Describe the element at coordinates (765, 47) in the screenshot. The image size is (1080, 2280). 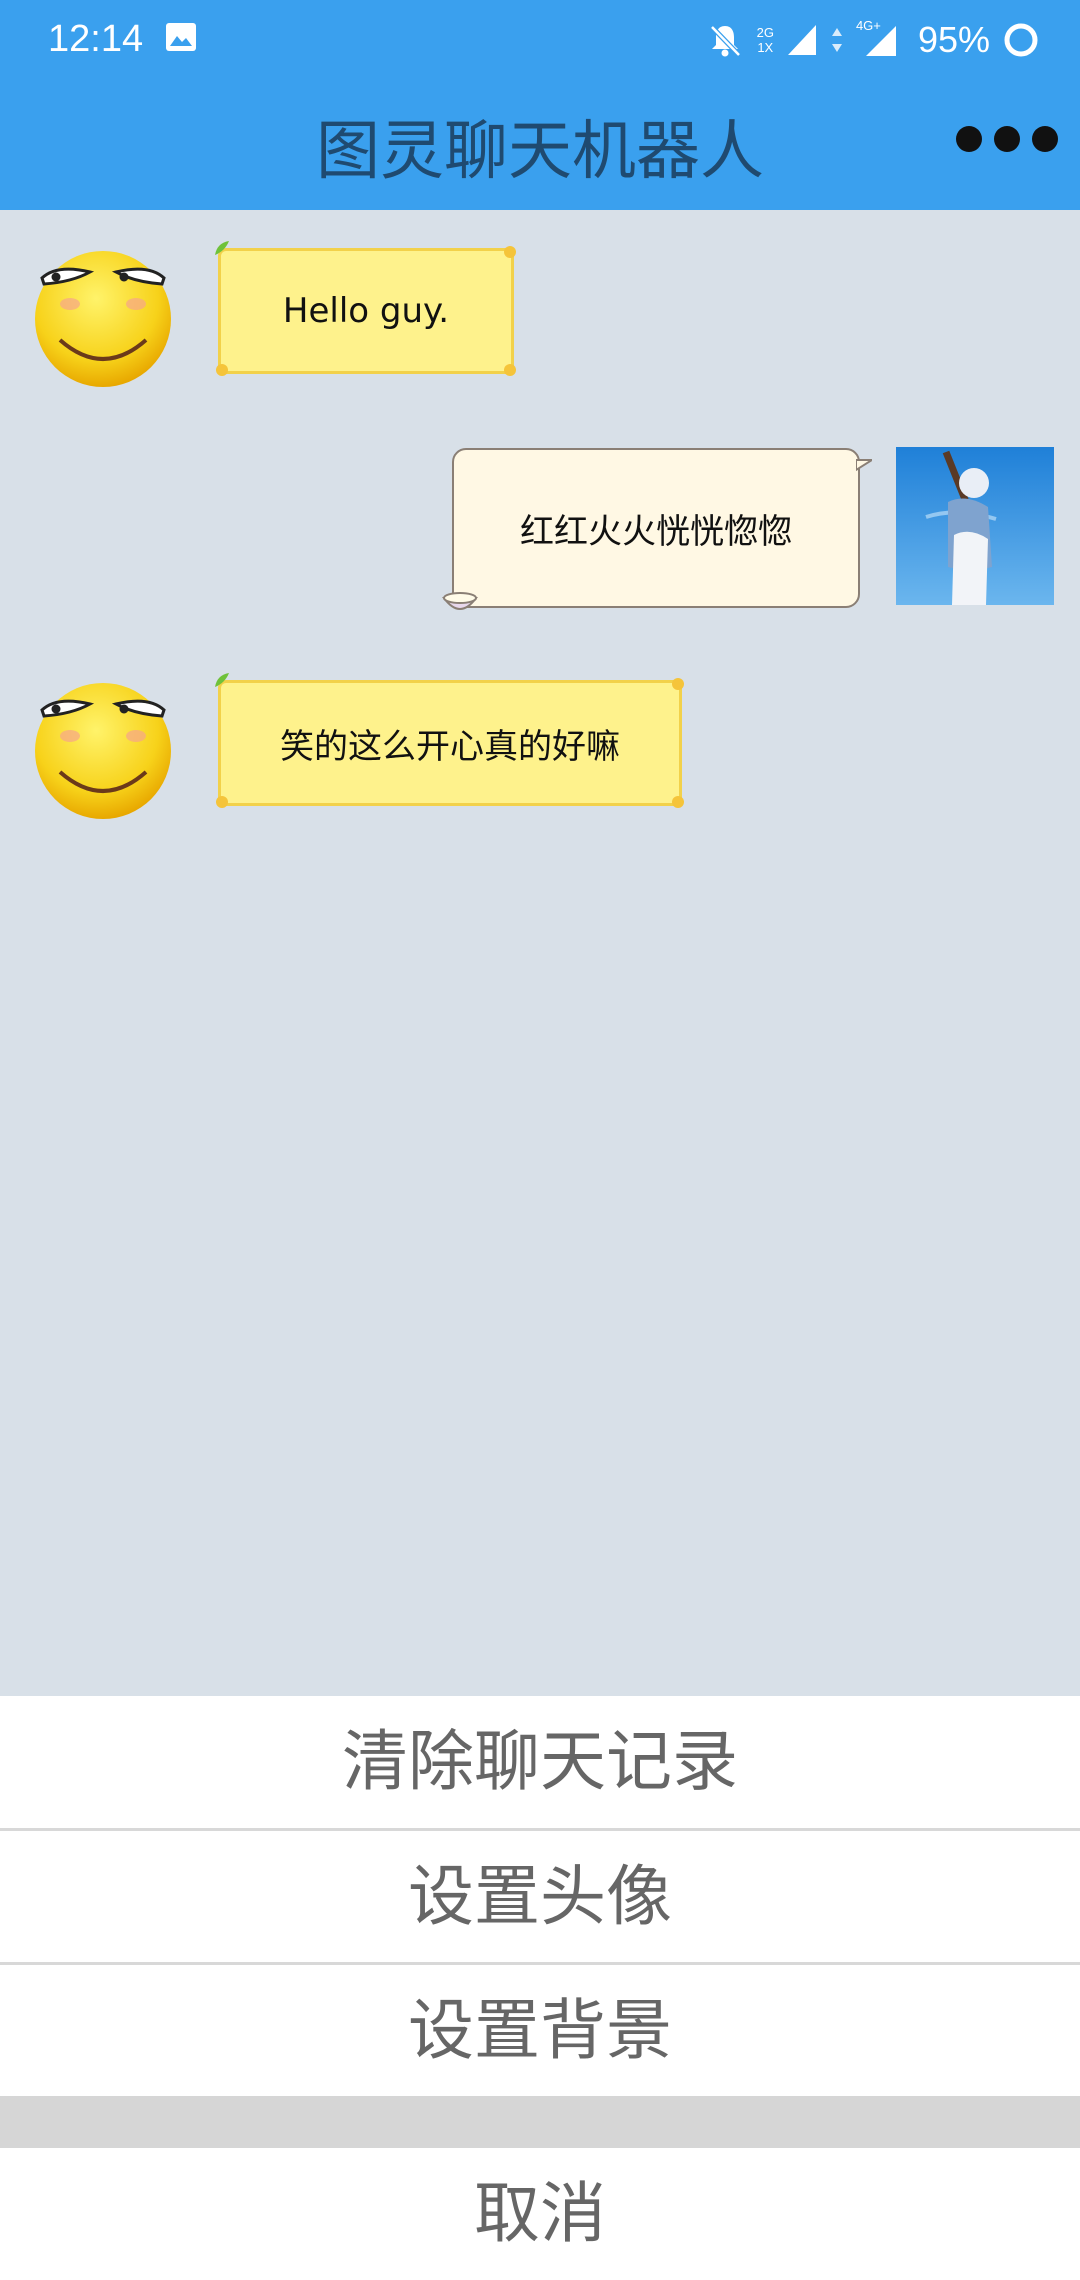
I see `network-1x-label: 1X` at that location.